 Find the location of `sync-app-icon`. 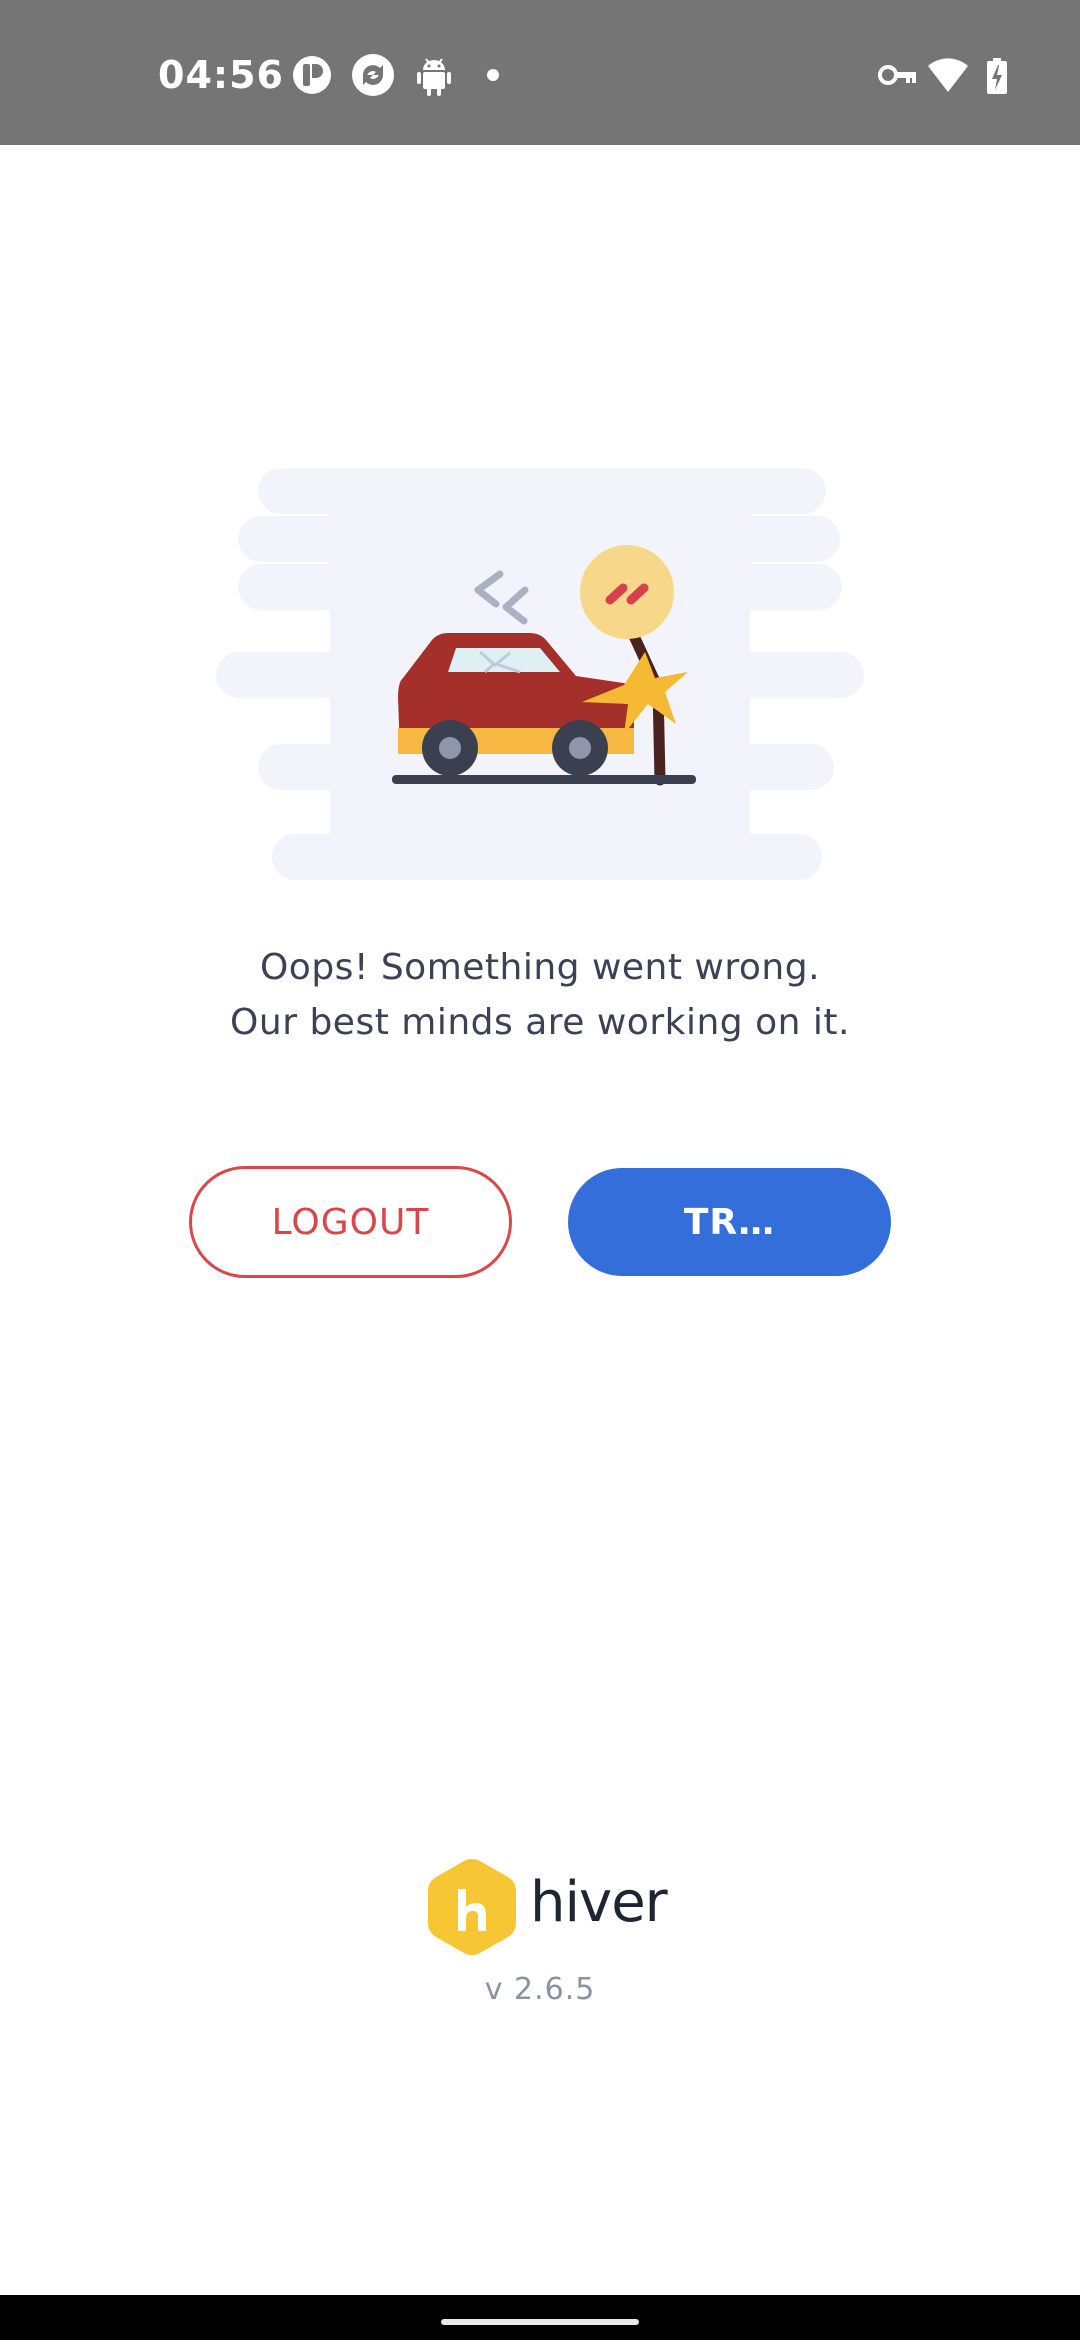

sync-app-icon is located at coordinates (373, 75).